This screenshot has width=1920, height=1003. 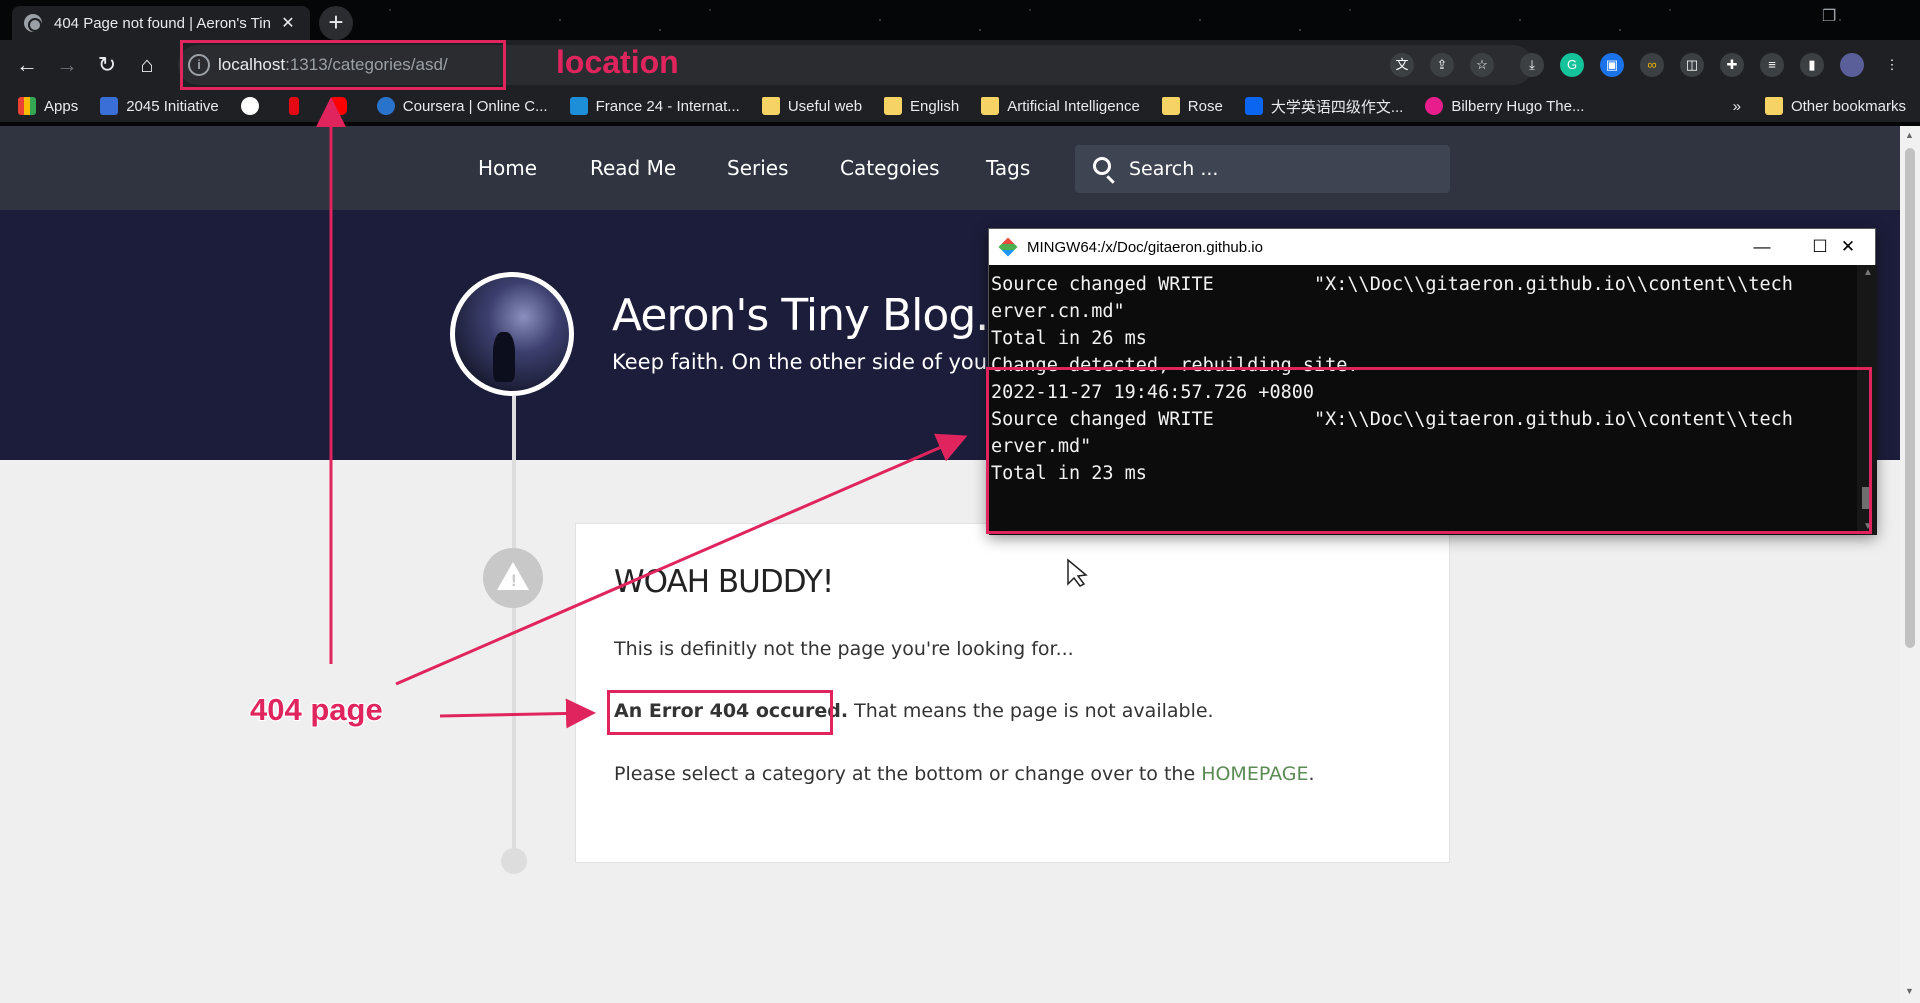 What do you see at coordinates (1737, 106) in the screenshot?
I see `more-bookmarks-chevron: »` at bounding box center [1737, 106].